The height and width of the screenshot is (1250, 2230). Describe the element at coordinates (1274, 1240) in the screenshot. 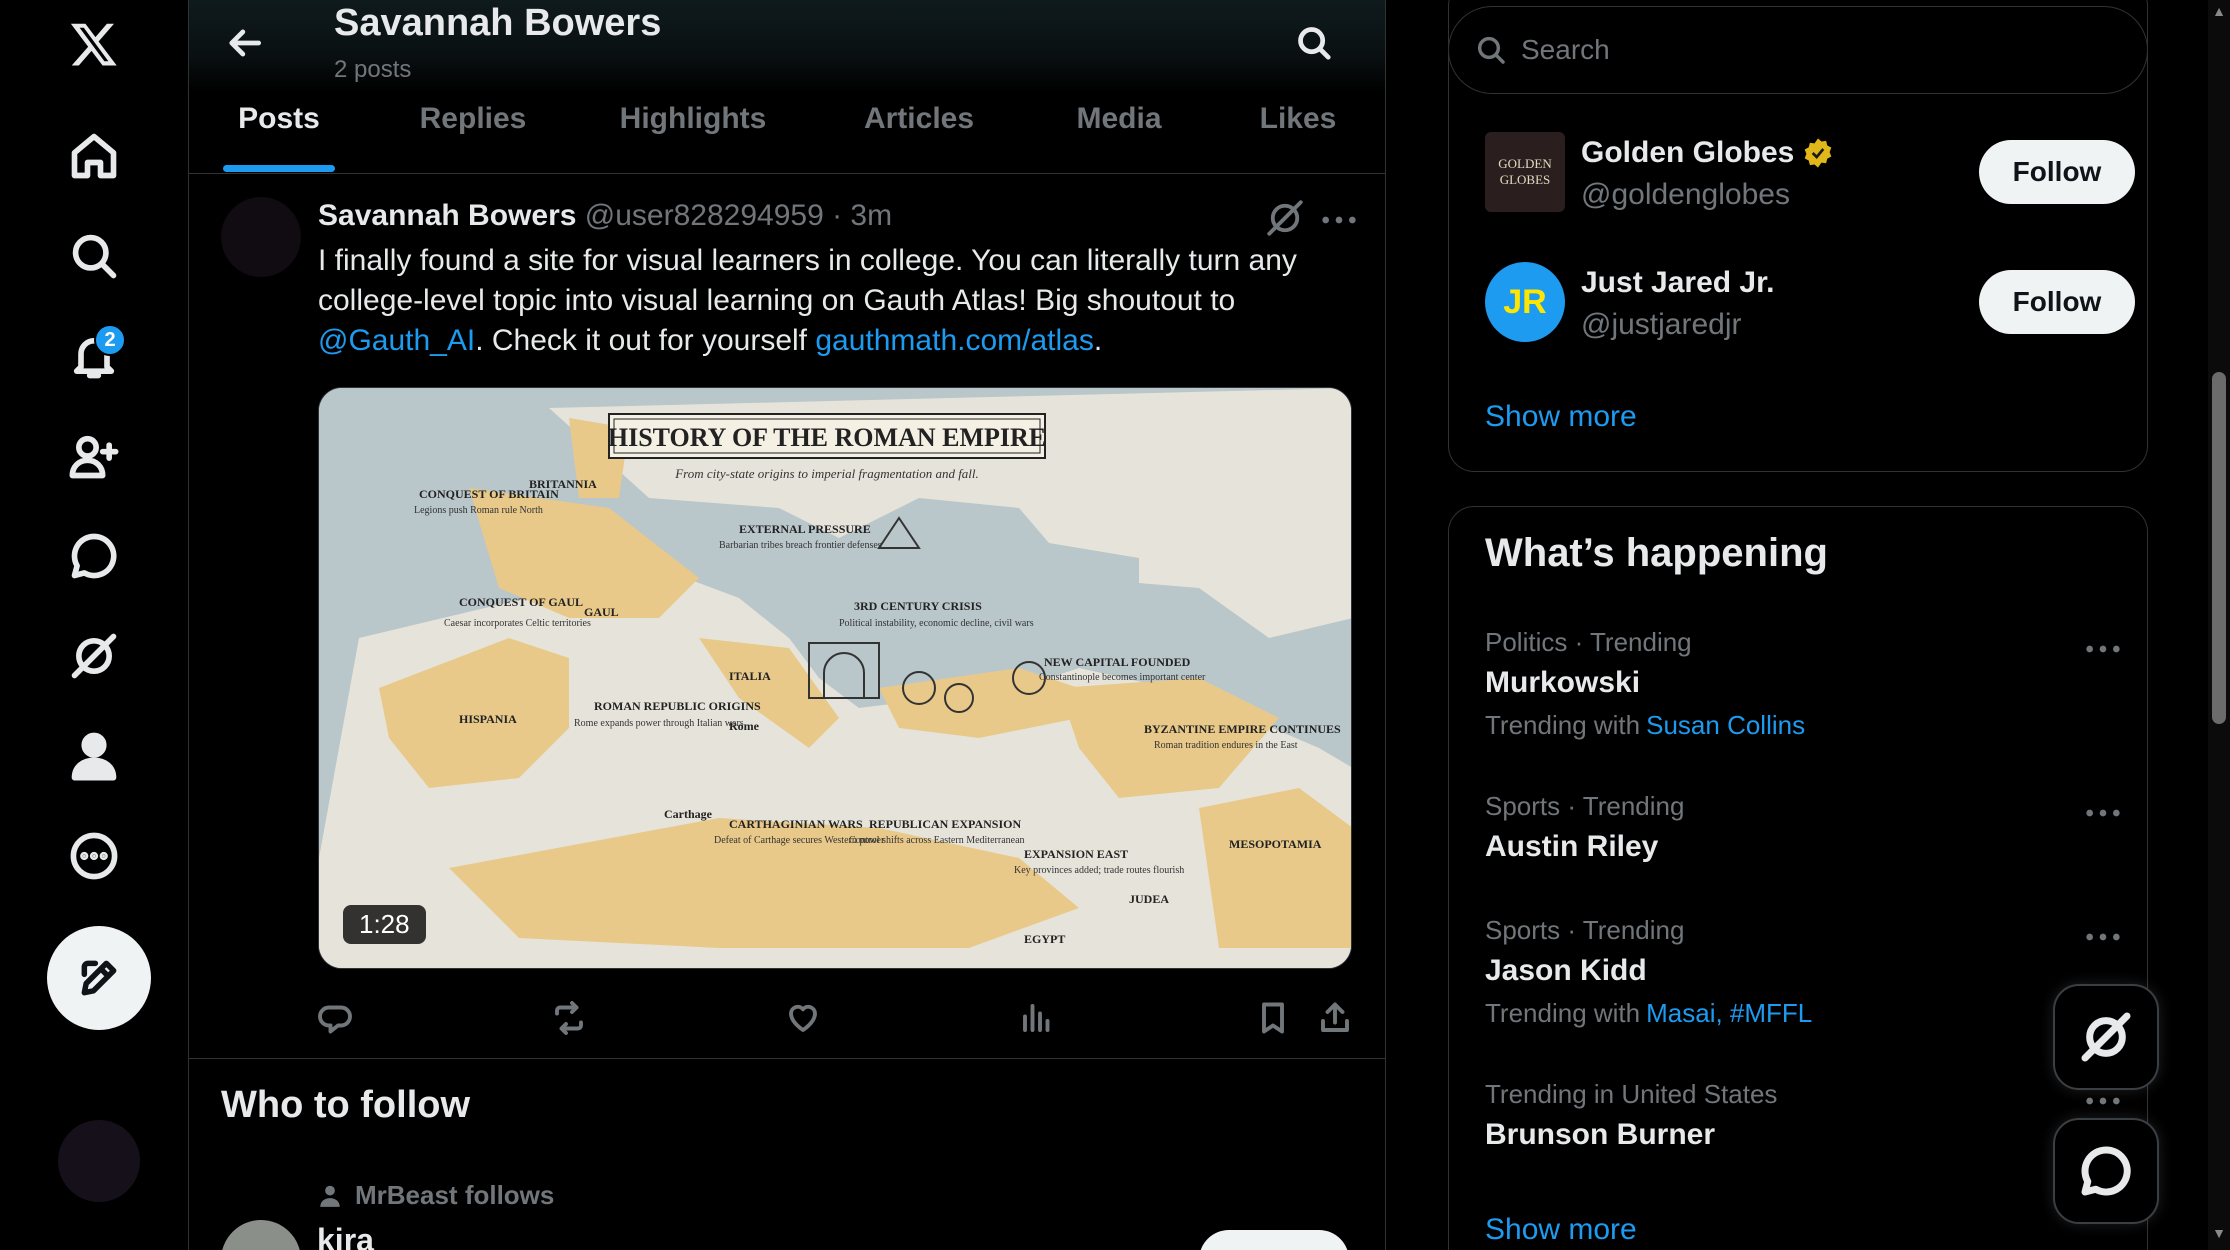

I see `suggested-follow-button` at that location.